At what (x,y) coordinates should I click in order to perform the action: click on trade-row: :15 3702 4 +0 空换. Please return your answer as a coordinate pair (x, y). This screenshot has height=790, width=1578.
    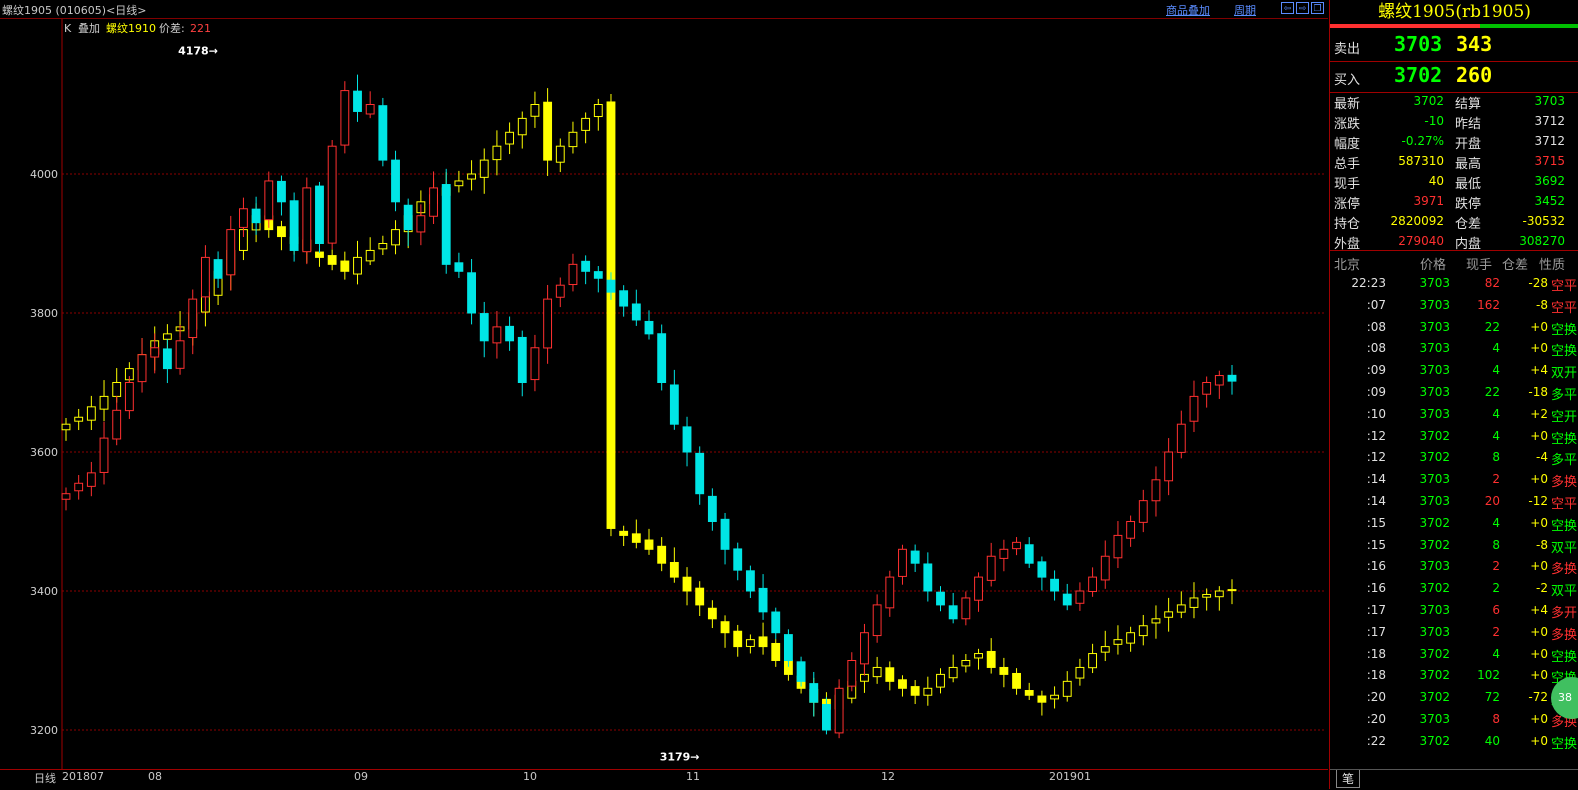
    Looking at the image, I should click on (1454, 524).